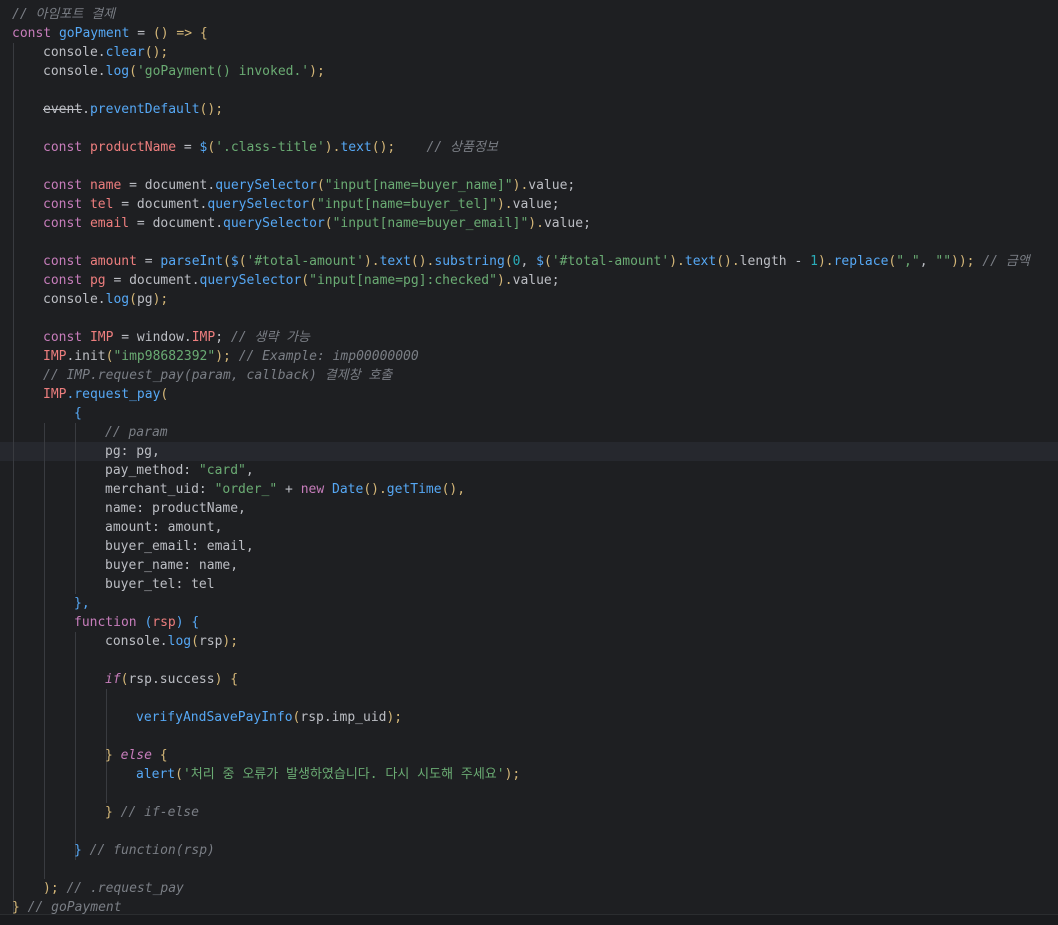 The height and width of the screenshot is (925, 1058). I want to click on code-token: verifyAndSavePayInfo, so click(214, 717).